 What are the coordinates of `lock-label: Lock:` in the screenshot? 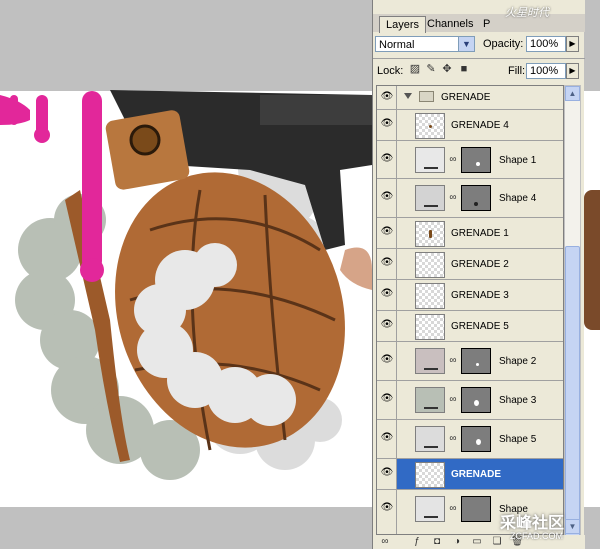 It's located at (390, 71).